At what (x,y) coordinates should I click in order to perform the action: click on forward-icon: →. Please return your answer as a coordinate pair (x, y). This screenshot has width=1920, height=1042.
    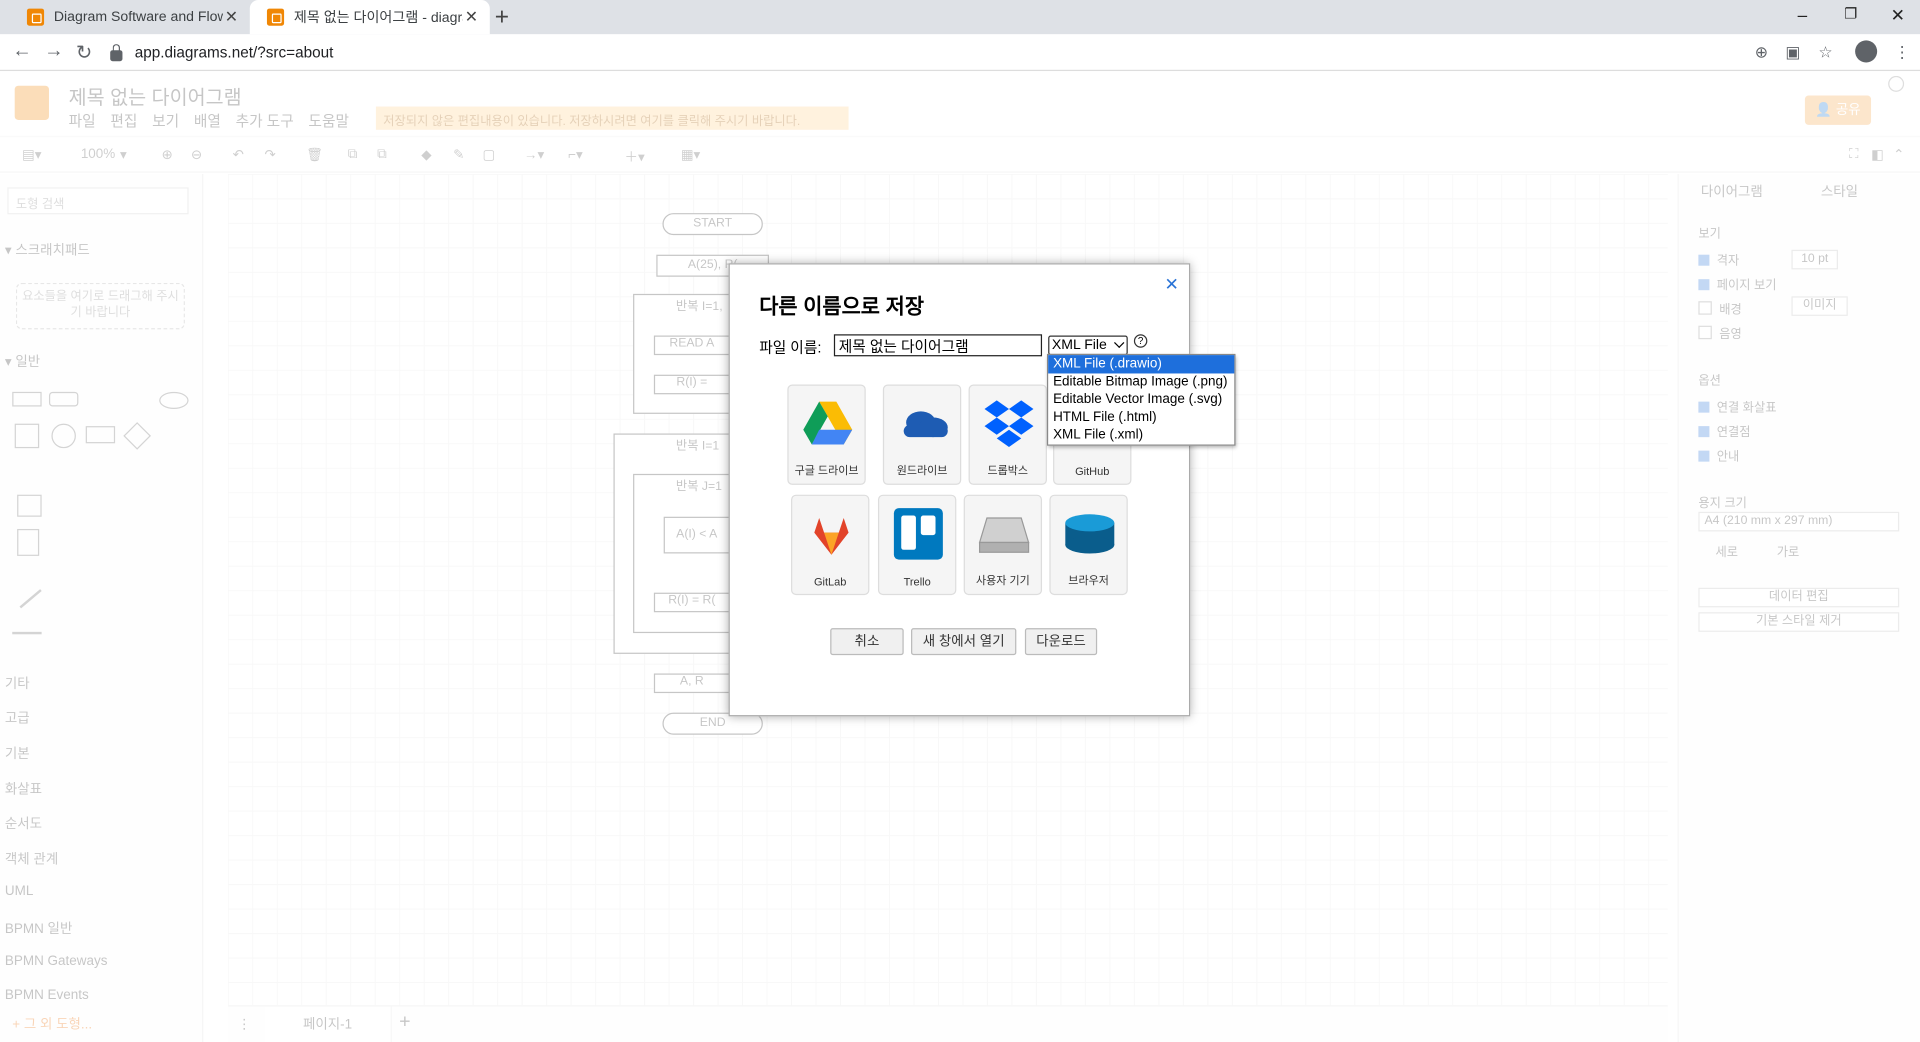
    Looking at the image, I should click on (54, 51).